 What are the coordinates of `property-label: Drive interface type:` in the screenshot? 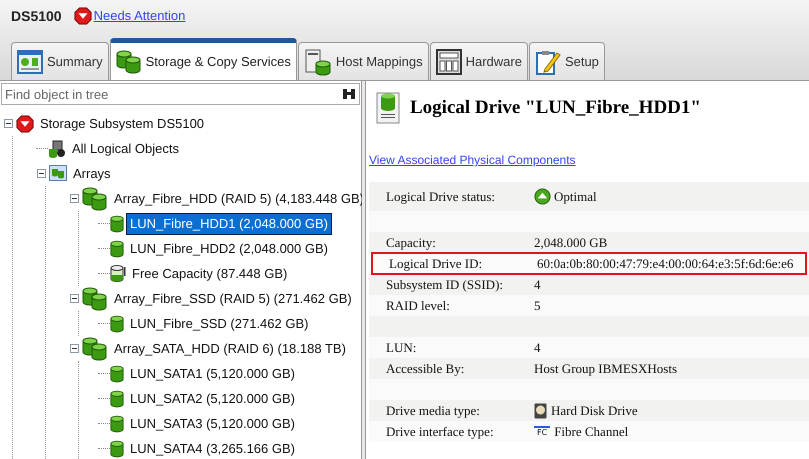 It's located at (440, 431).